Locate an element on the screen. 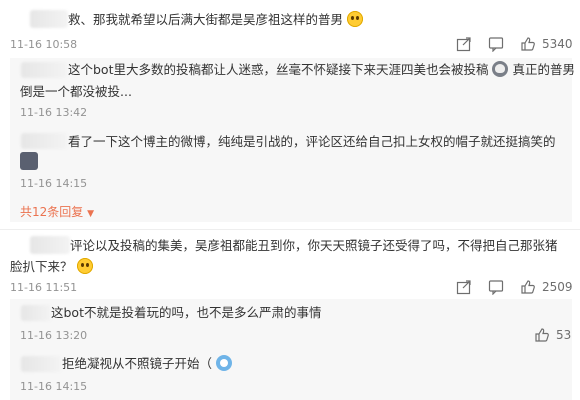 The height and width of the screenshot is (400, 580). more-replies-link: 共12条回复 ▼ is located at coordinates (57, 211).